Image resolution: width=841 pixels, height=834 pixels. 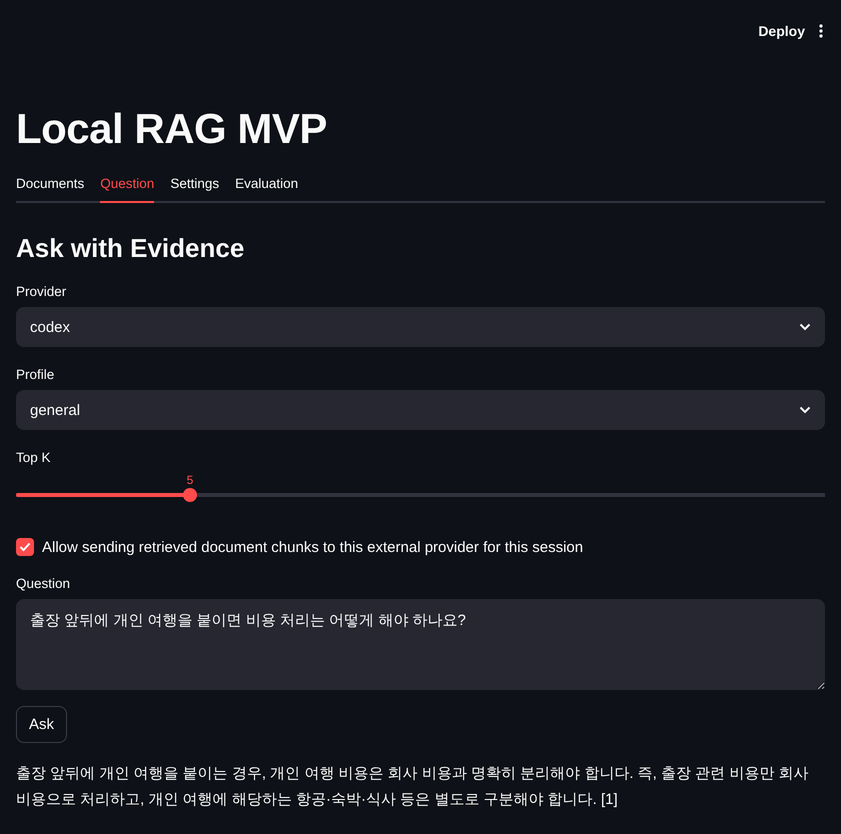 I want to click on field-label: Top K, so click(x=34, y=458).